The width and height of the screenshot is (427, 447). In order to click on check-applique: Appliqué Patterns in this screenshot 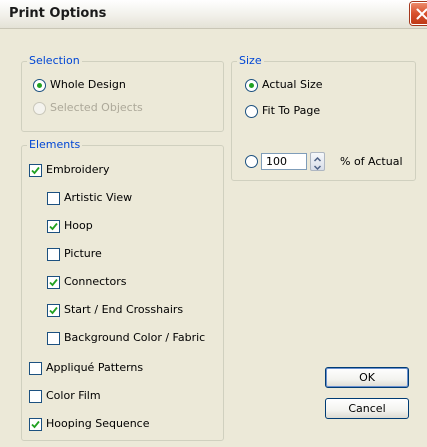, I will do `click(86, 368)`.